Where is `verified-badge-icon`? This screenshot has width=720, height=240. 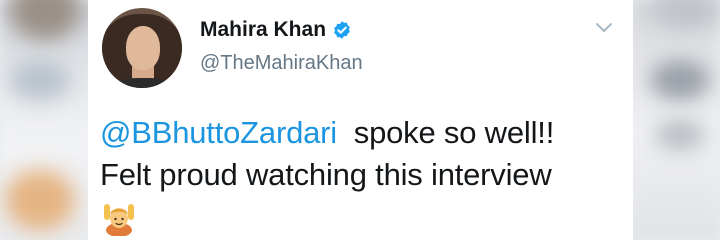 verified-badge-icon is located at coordinates (342, 30).